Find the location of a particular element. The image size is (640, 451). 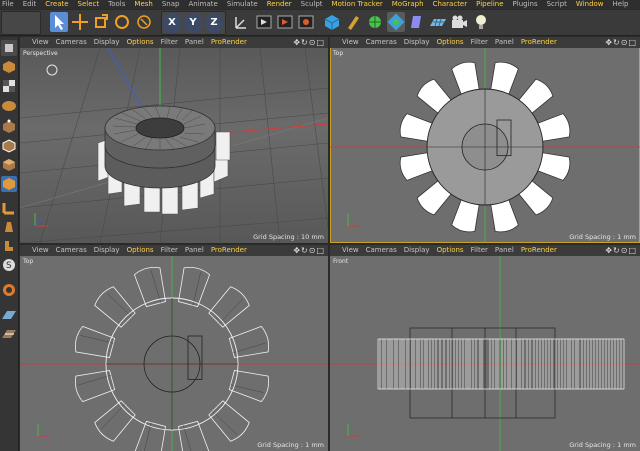

texture-mode-icon is located at coordinates (9, 86).